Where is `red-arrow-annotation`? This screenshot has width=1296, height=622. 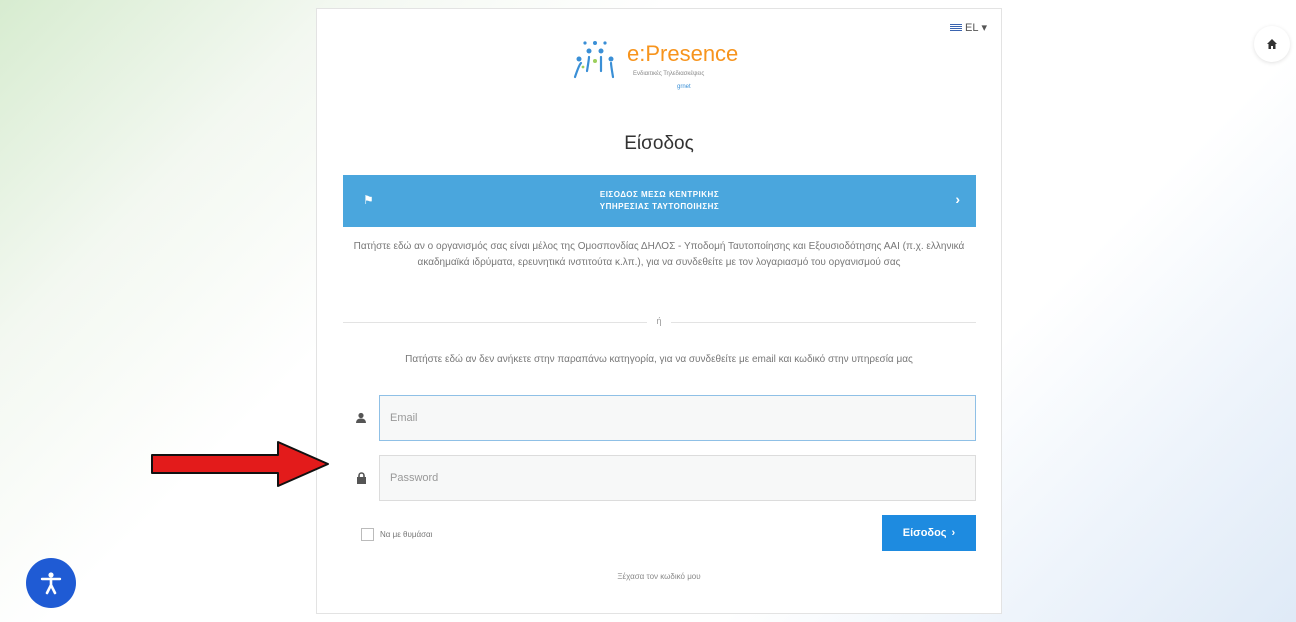
red-arrow-annotation is located at coordinates (240, 464).